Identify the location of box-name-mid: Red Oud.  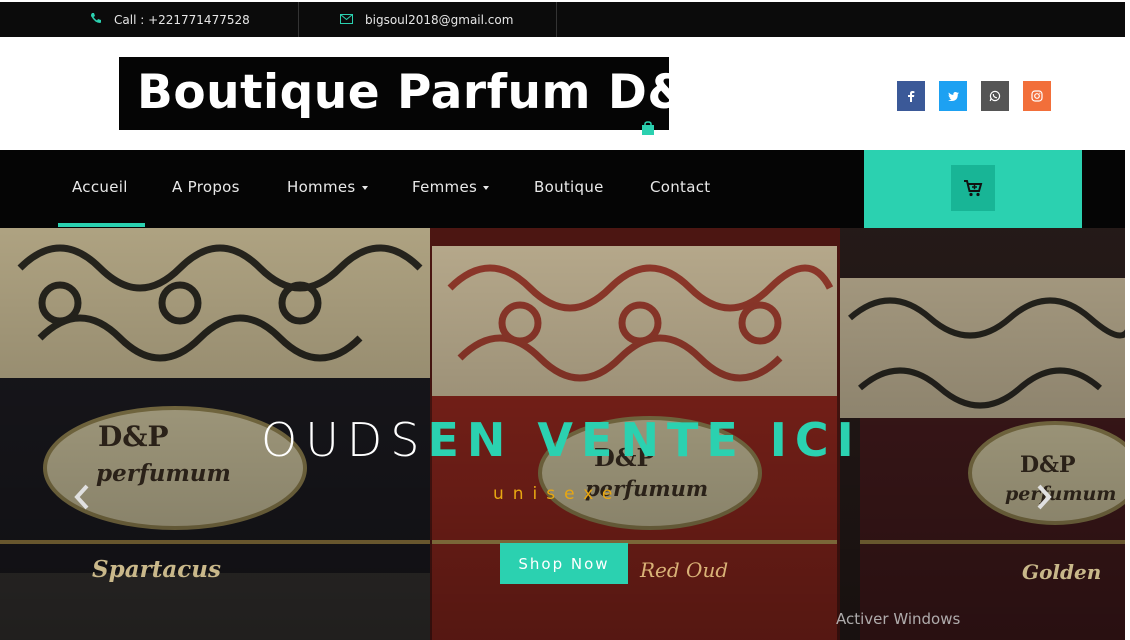
(684, 570).